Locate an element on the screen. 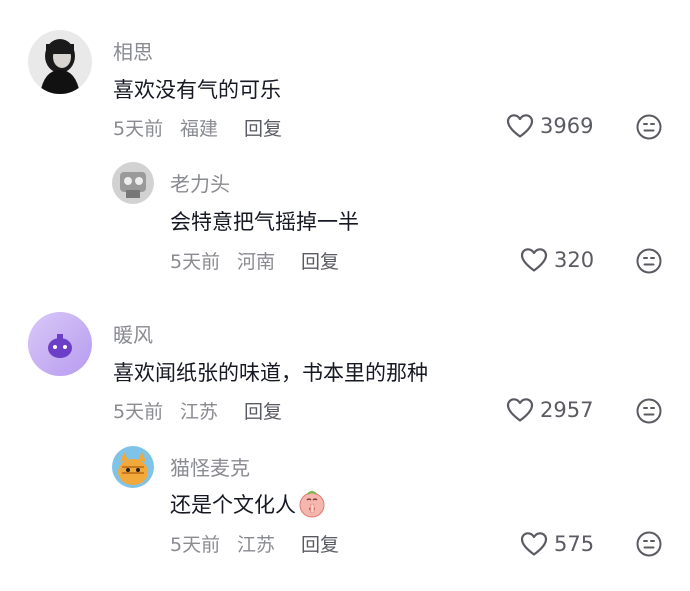  username: 相思 is located at coordinates (133, 50).